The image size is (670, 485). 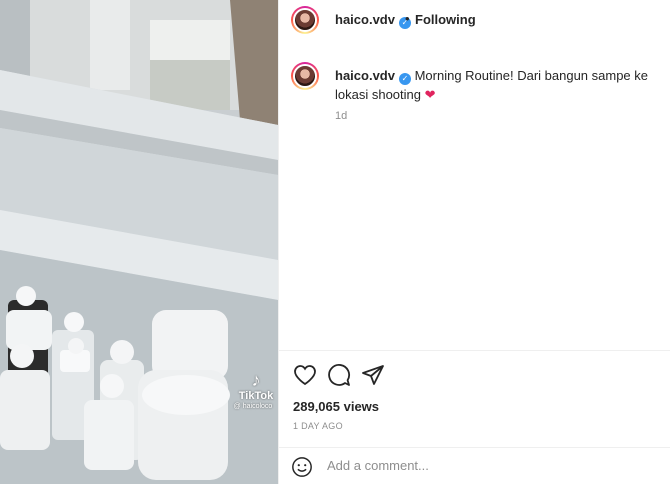 I want to click on header-username: haico.vdv ✓, so click(x=373, y=20).